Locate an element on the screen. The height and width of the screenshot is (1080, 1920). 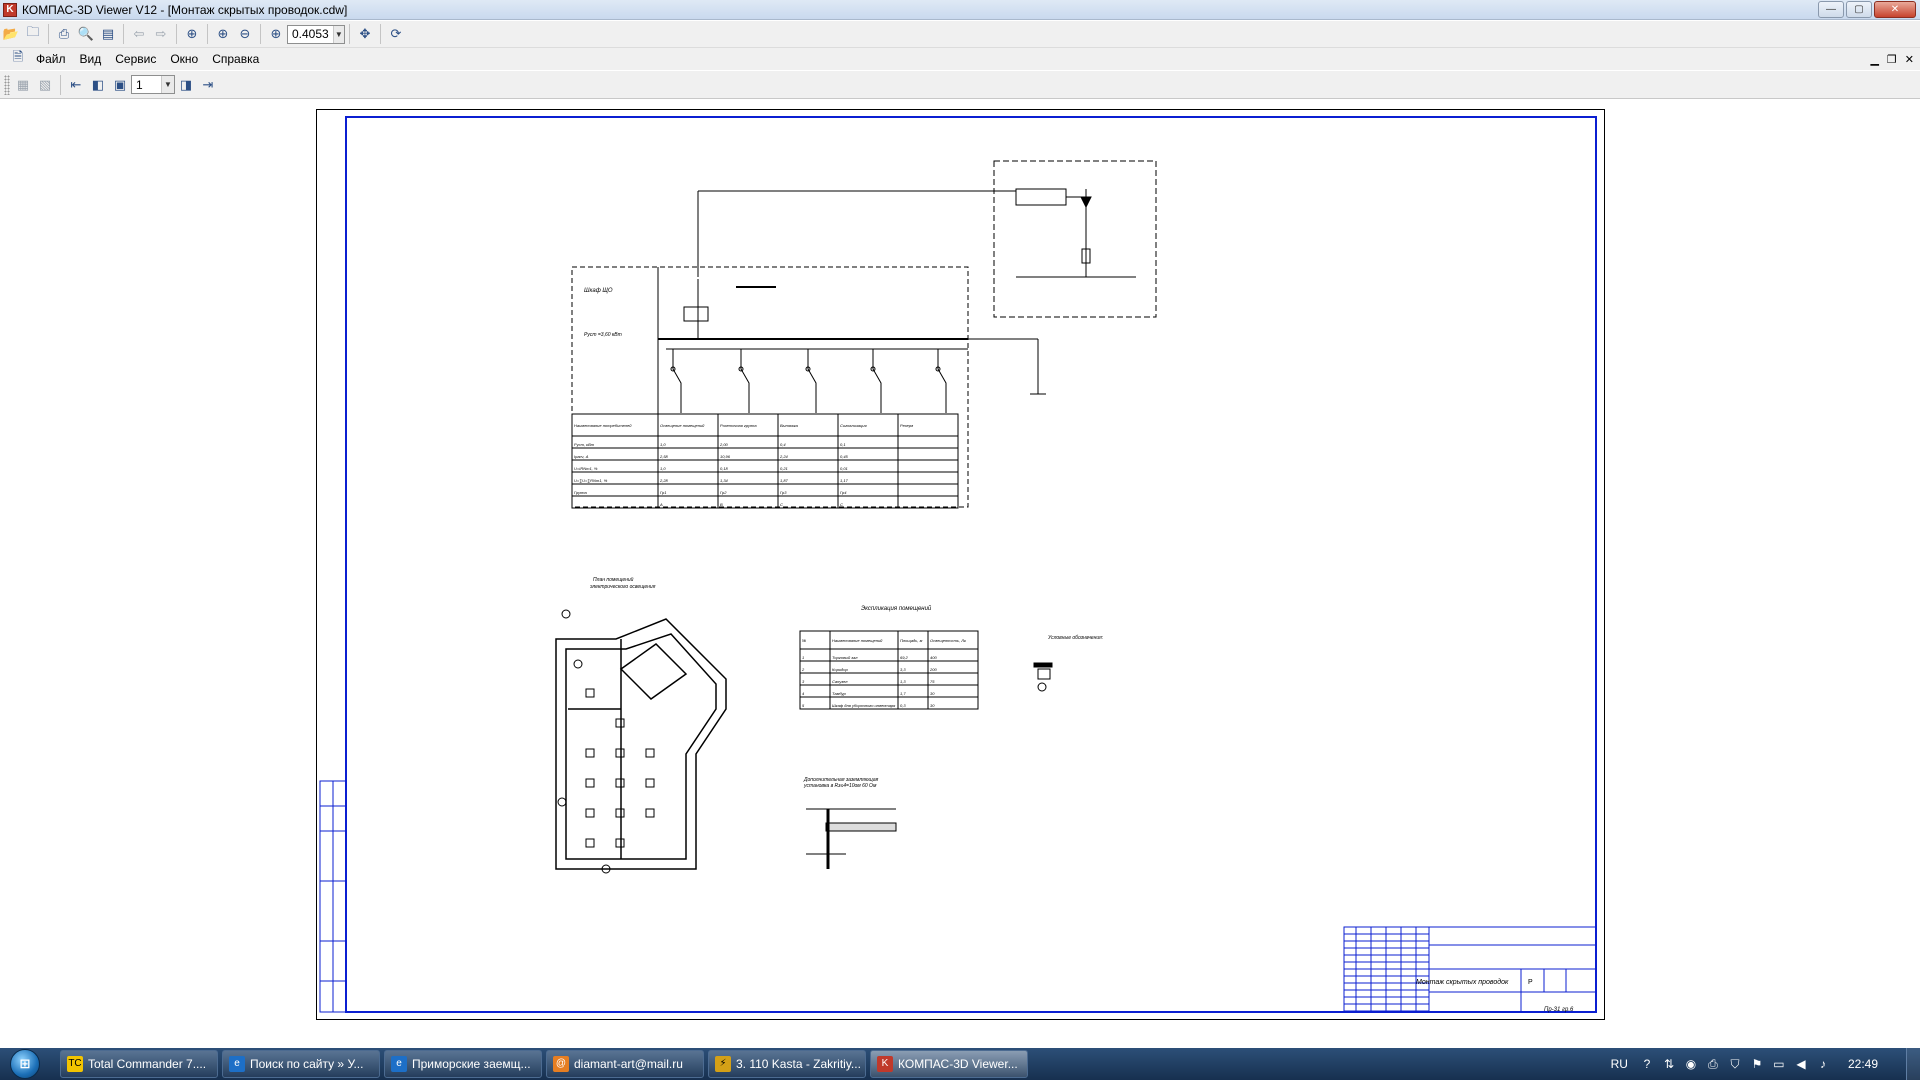
load-table-cell: В is located at coordinates (721, 504).